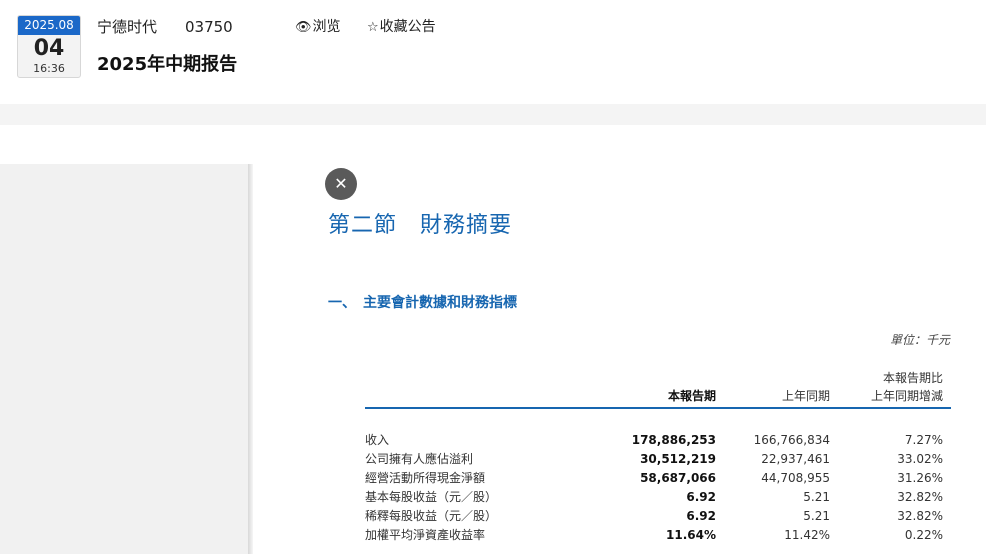  I want to click on row-change-value: 7.27%, so click(923, 440).